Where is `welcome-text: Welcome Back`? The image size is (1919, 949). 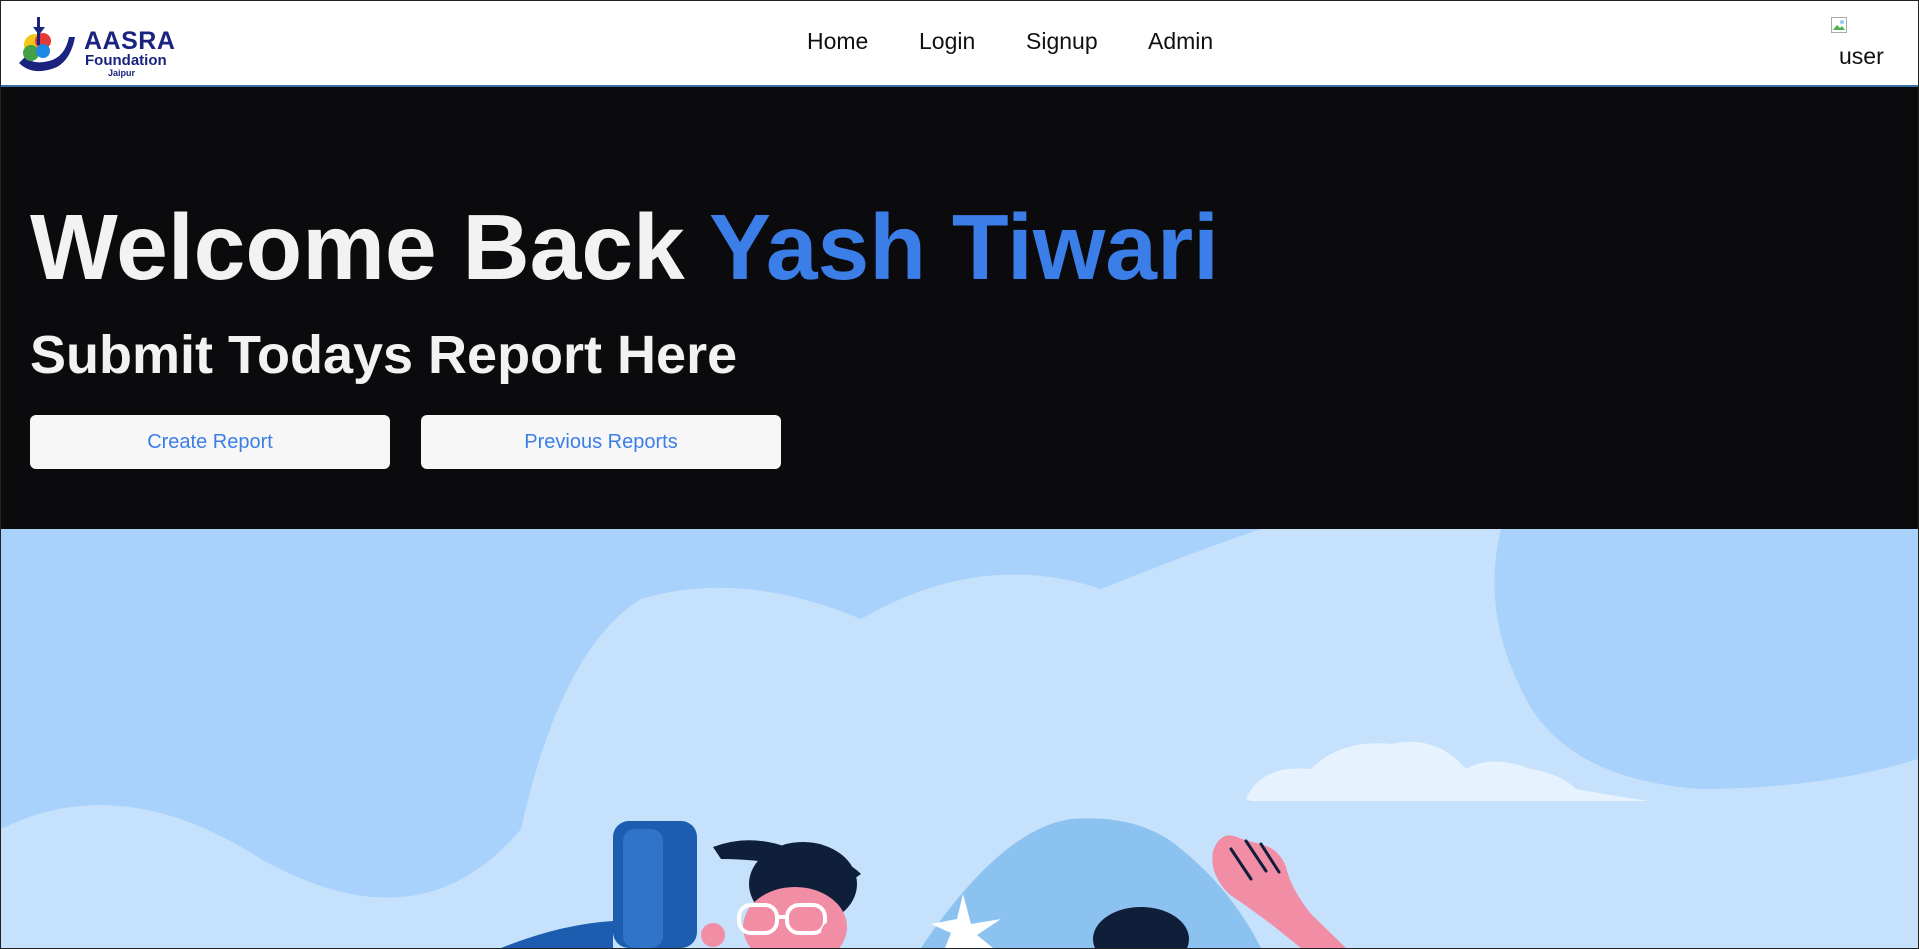 welcome-text: Welcome Back is located at coordinates (369, 247).